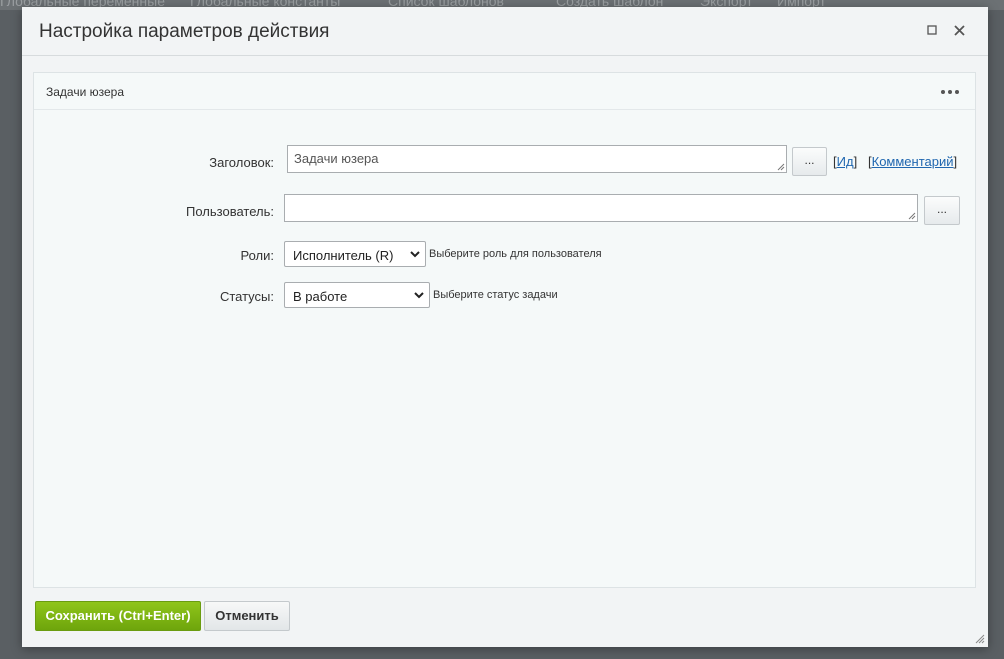 This screenshot has height=659, width=1004. What do you see at coordinates (932, 30) in the screenshot?
I see `maximize-icon` at bounding box center [932, 30].